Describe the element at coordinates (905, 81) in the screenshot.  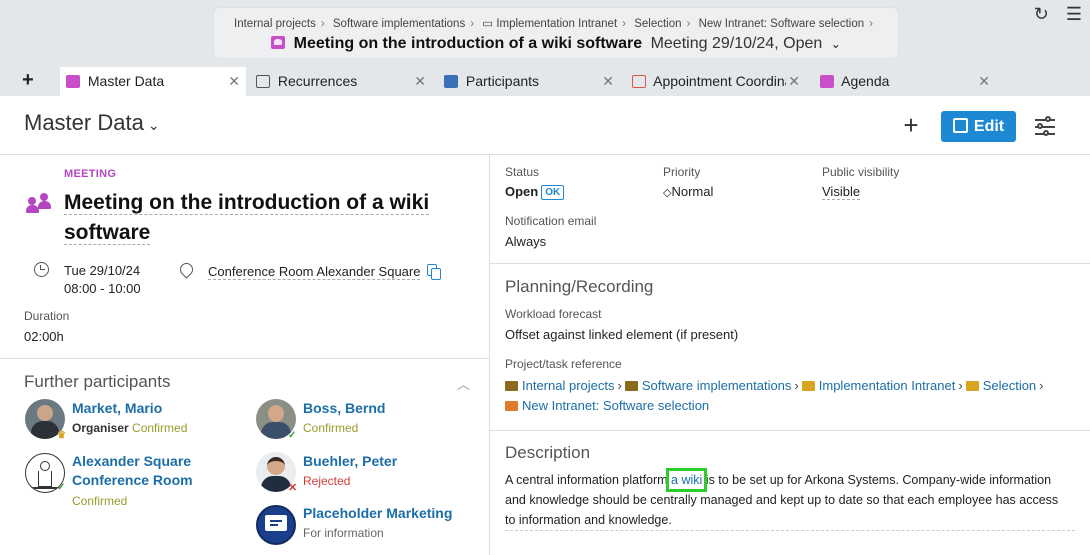
I see `tab-agenda: Agenda ✕` at that location.